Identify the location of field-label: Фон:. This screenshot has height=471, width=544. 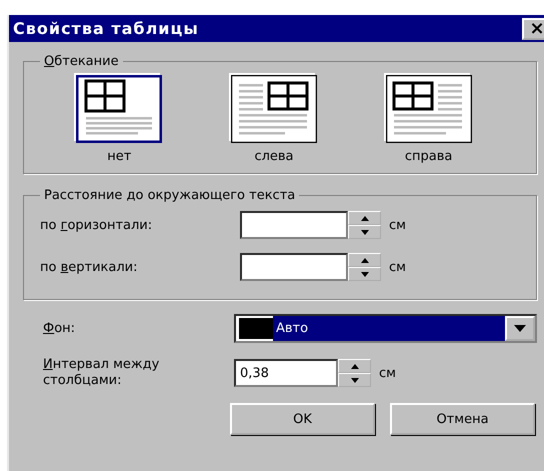
(59, 328).